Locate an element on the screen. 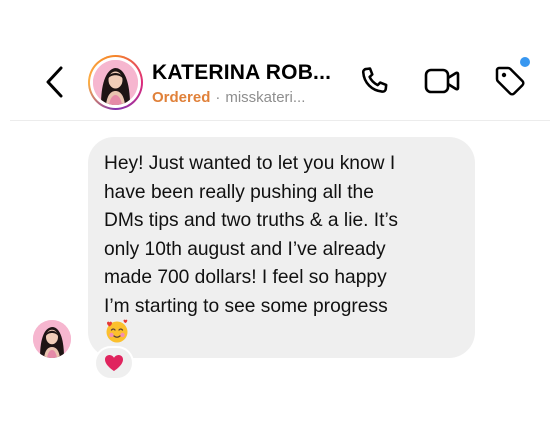  audio-call-button is located at coordinates (374, 81).